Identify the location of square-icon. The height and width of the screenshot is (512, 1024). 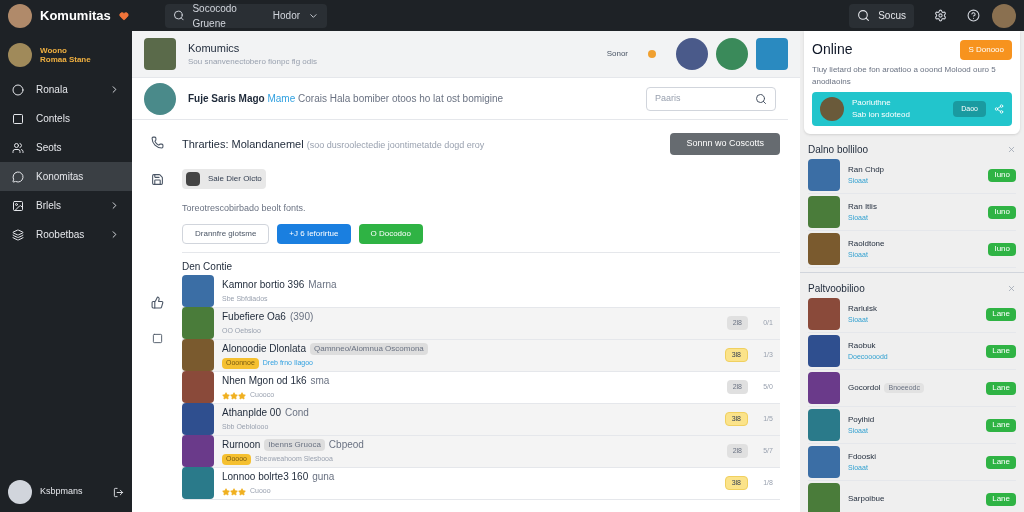
(157, 338).